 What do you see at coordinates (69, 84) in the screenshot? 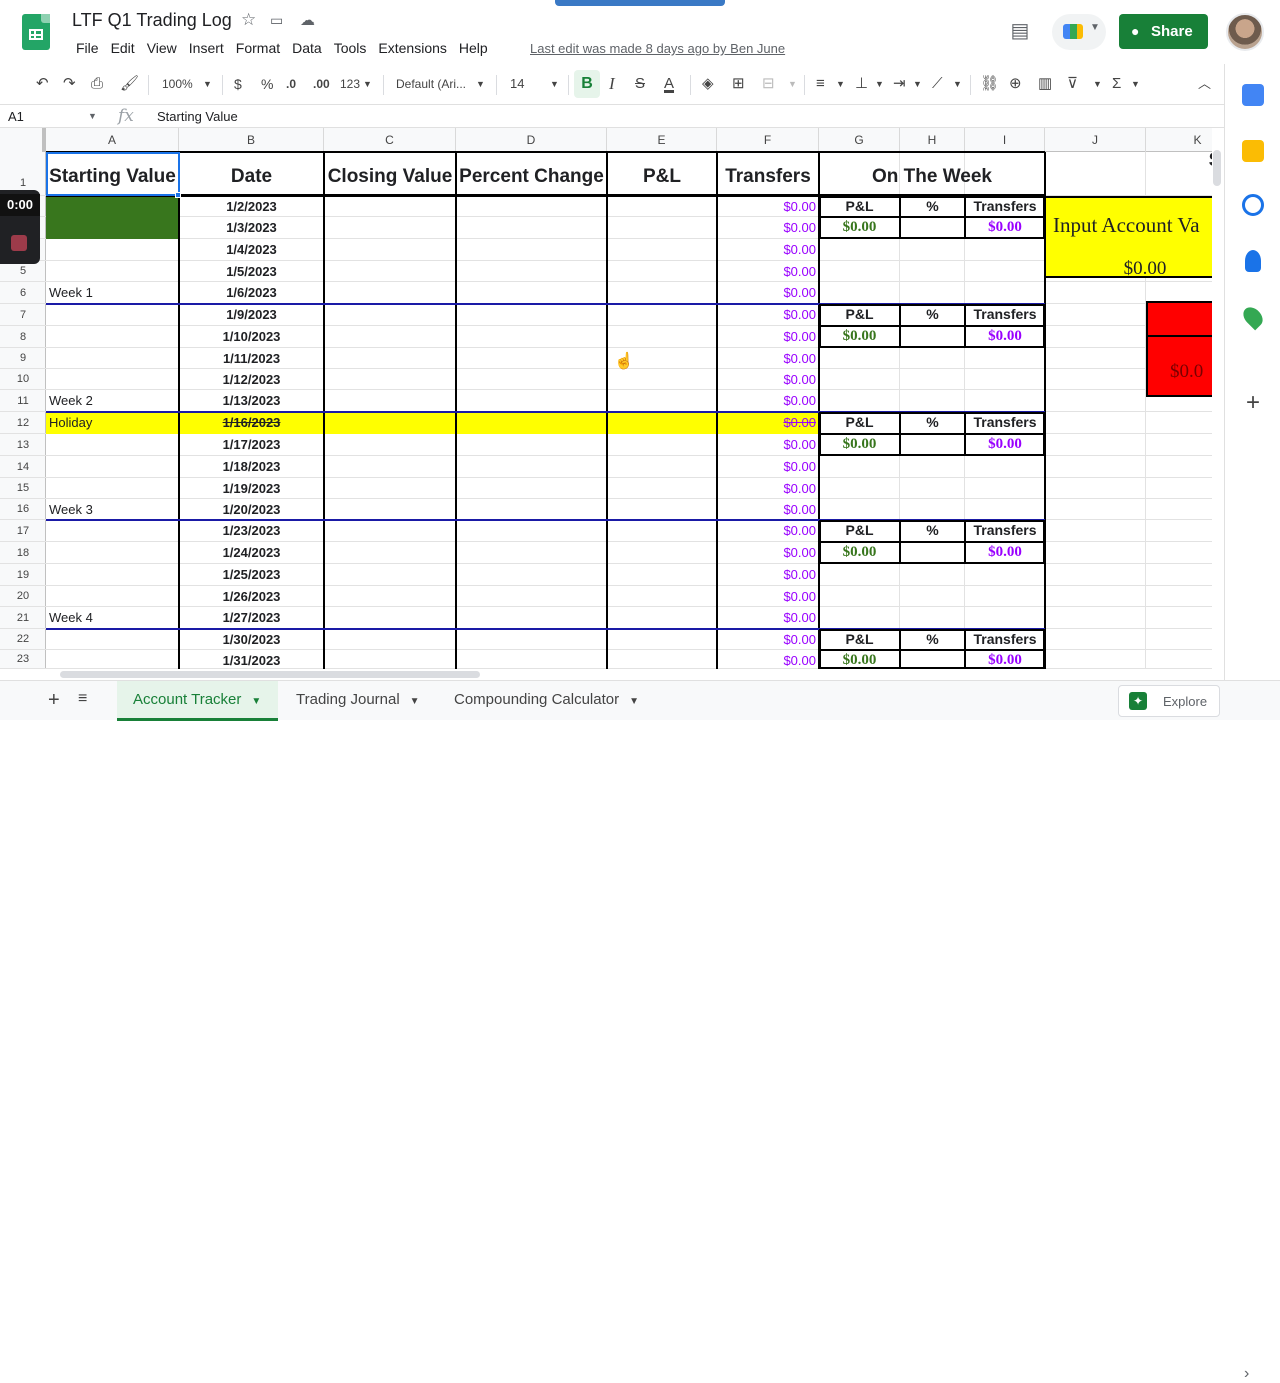
I see `redo-icon: ↷` at bounding box center [69, 84].